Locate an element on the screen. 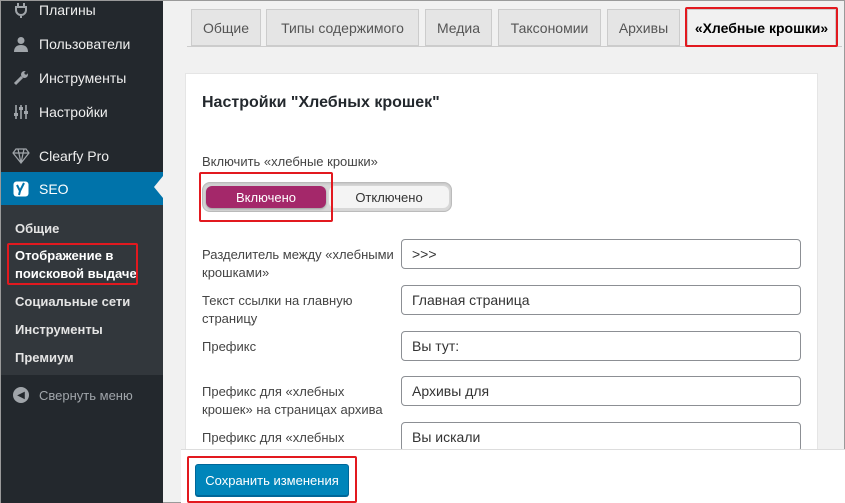 This screenshot has height=503, width=845. menu-item-label: Clearfy Pro is located at coordinates (74, 156).